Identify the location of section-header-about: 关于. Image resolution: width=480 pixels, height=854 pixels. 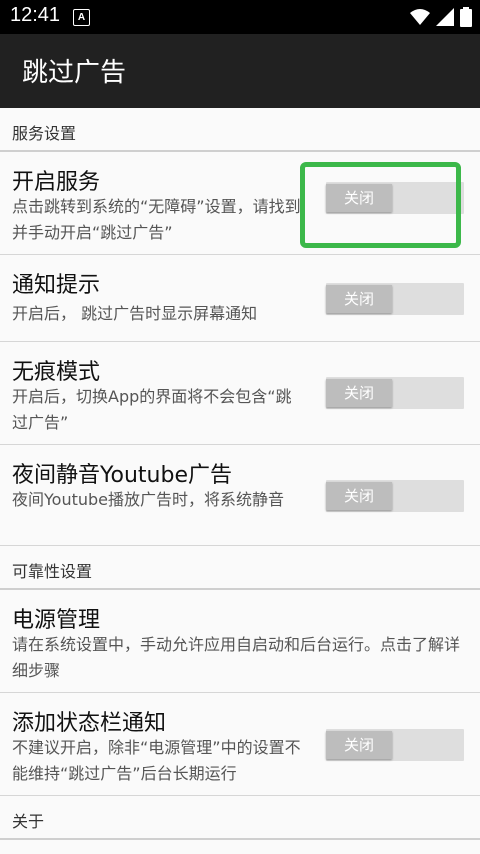
(240, 818).